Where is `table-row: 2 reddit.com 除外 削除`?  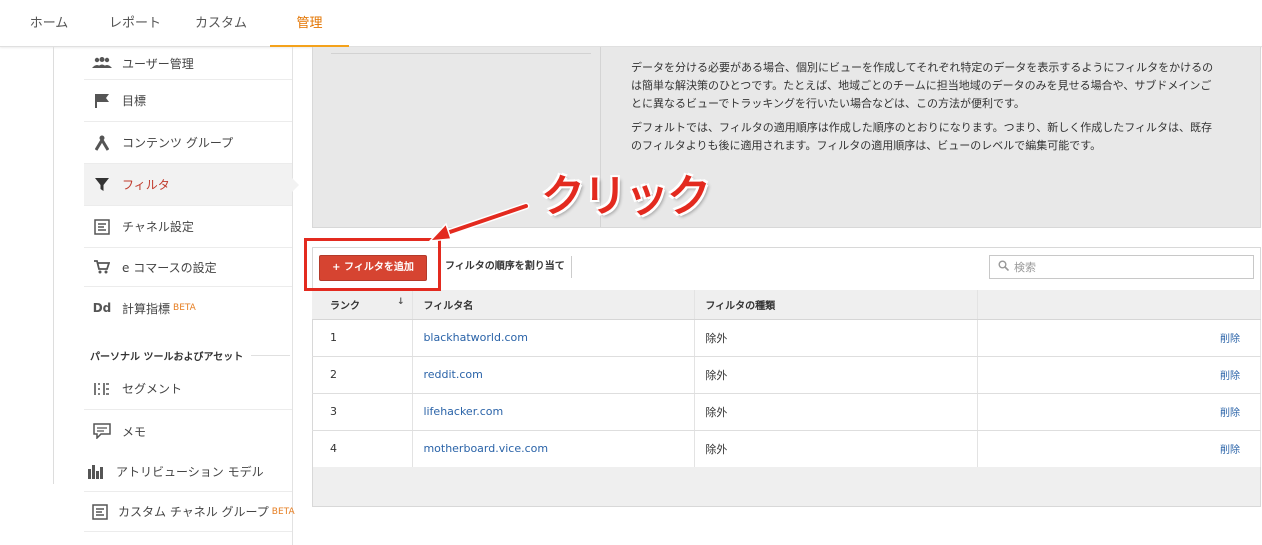
table-row: 2 reddit.com 除外 削除 is located at coordinates (786, 375).